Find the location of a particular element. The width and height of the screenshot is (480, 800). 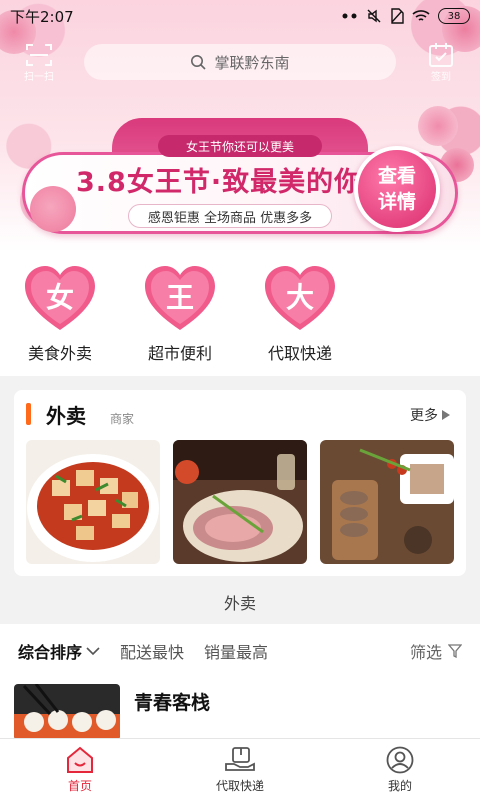

more-link: 更多 is located at coordinates (430, 415).